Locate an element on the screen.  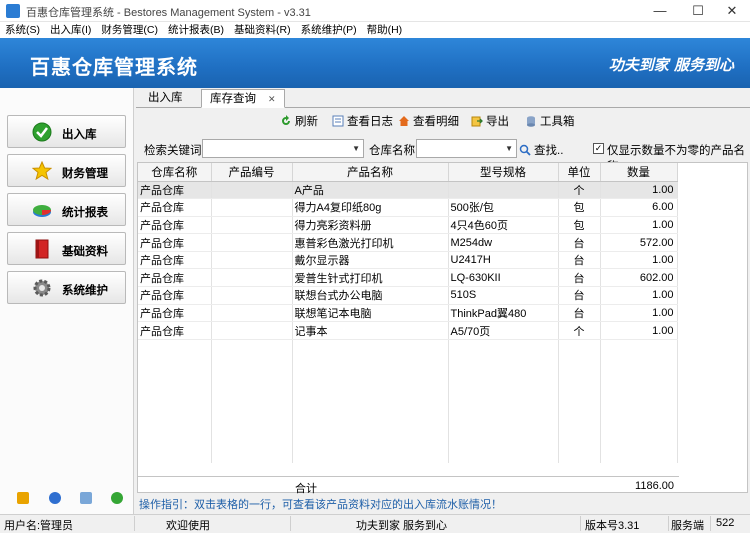
table-cell: 联想台式办公电脑 is located at coordinates (370, 295).